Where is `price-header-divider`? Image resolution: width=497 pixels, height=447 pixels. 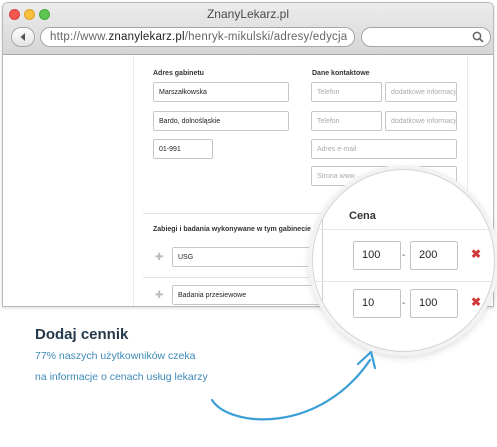 price-header-divider is located at coordinates (403, 229).